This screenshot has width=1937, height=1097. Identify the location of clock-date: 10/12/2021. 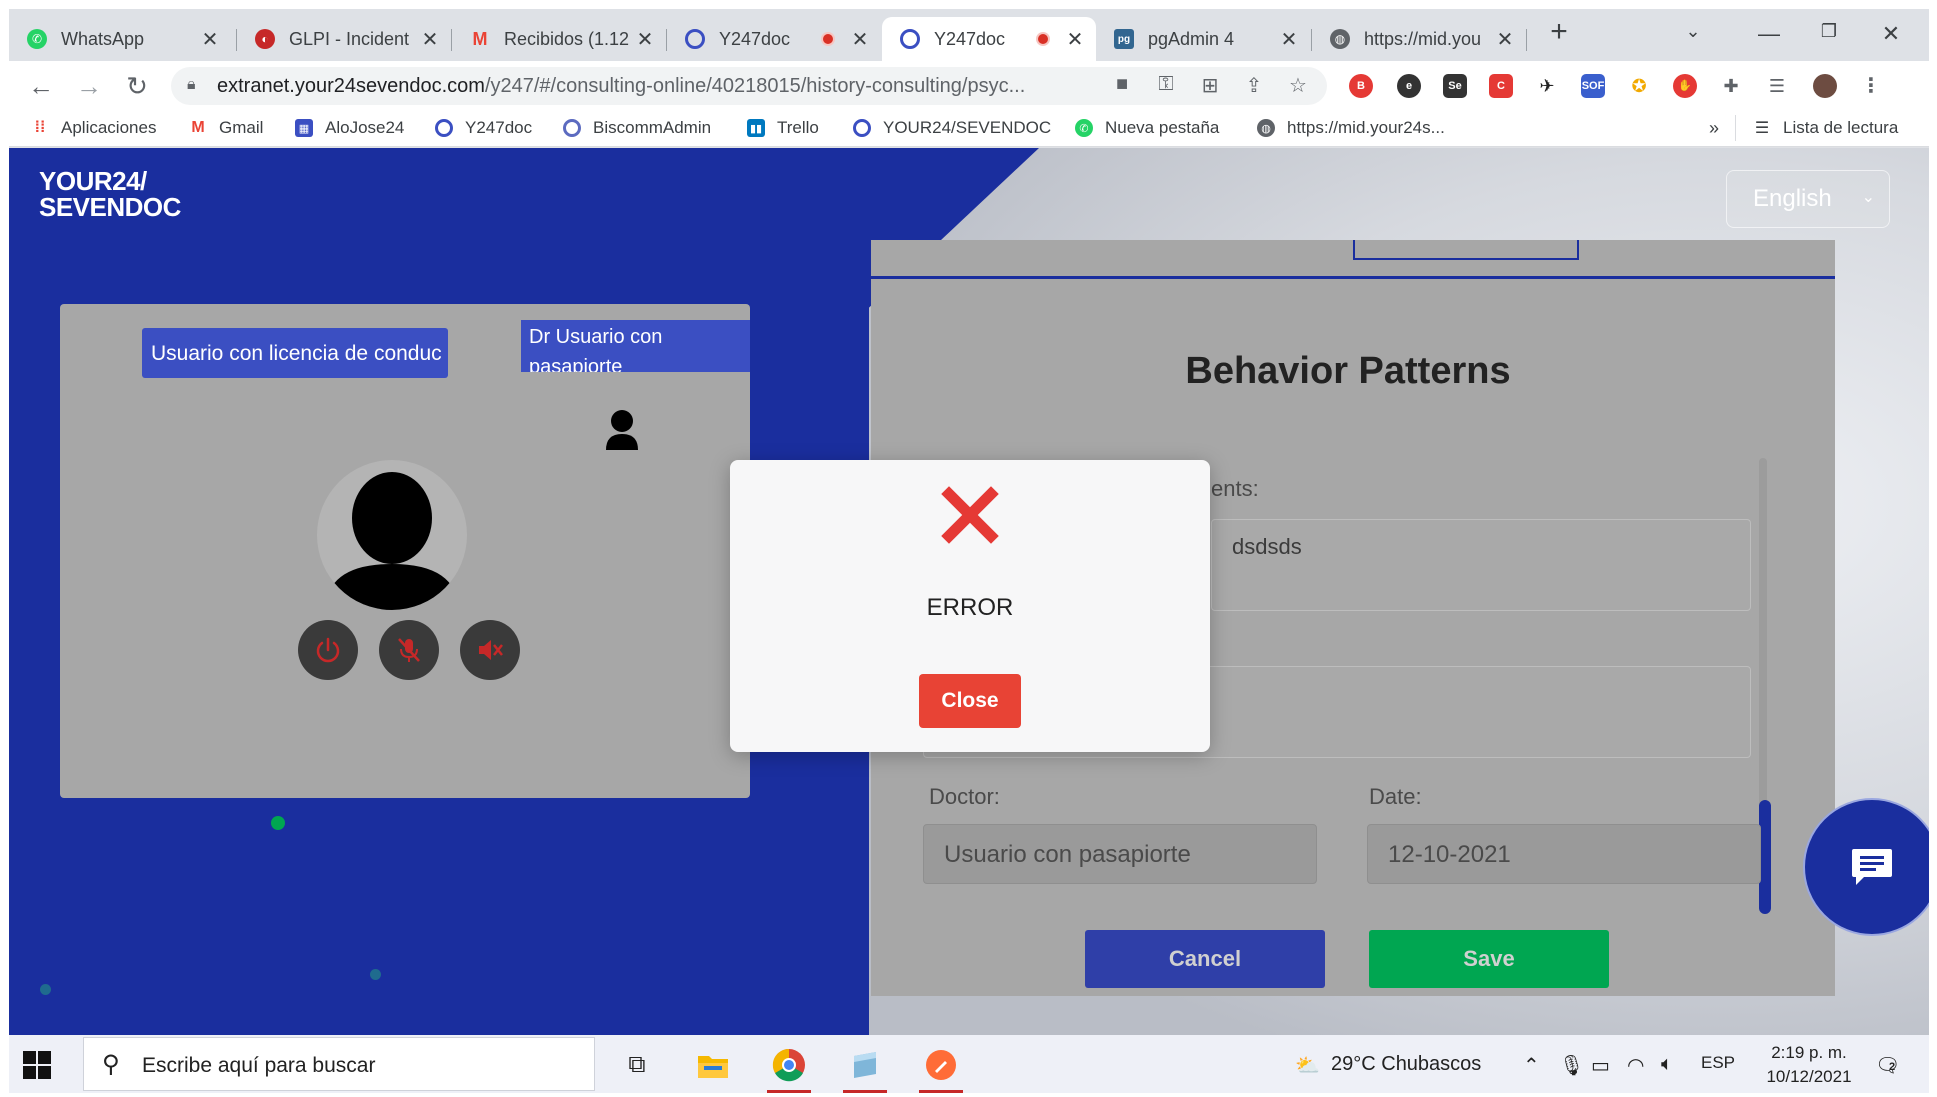
(1809, 1076).